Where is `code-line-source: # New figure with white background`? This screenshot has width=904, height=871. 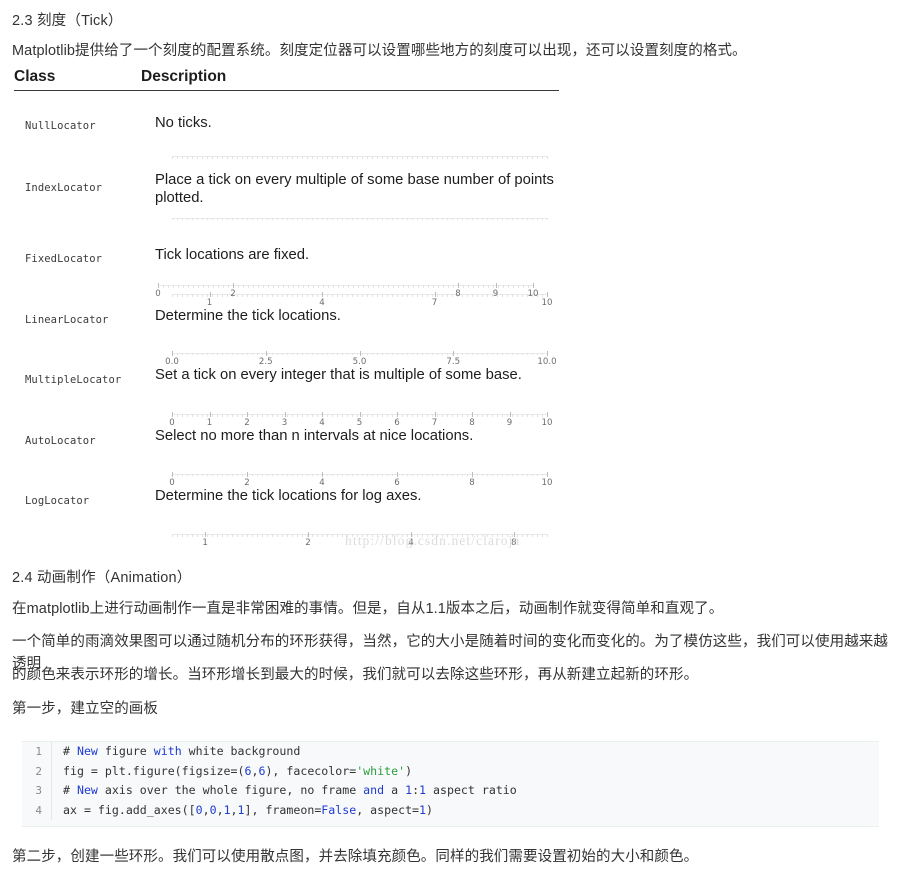 code-line-source: # New figure with white background is located at coordinates (465, 752).